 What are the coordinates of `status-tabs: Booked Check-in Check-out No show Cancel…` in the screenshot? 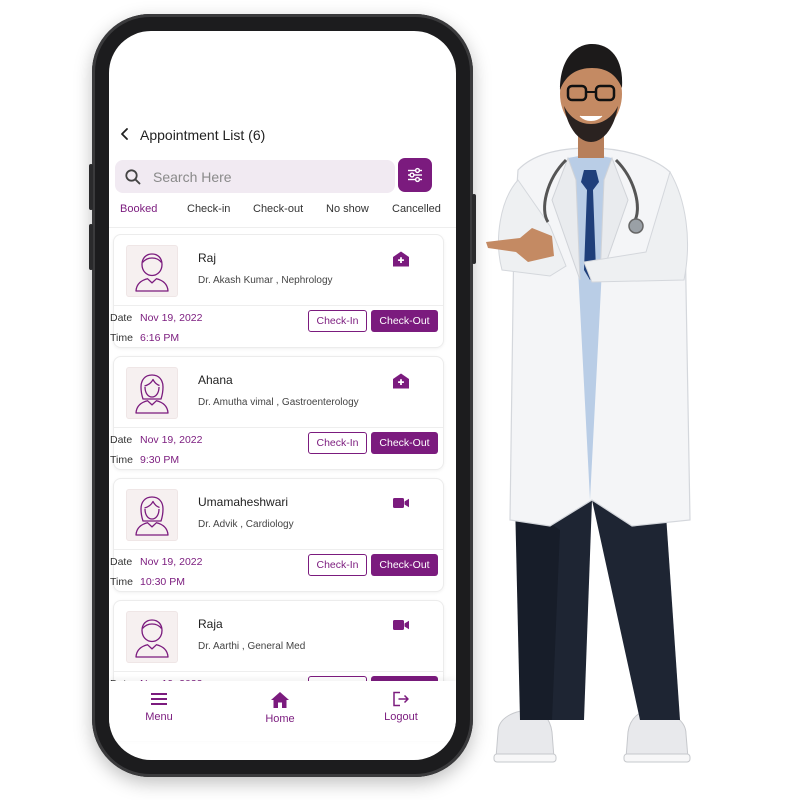 It's located at (282, 213).